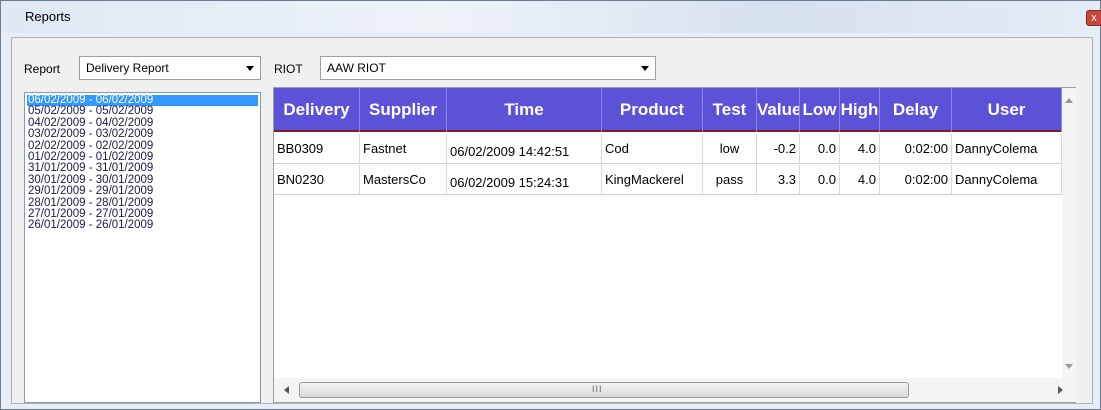 This screenshot has height=410, width=1101. Describe the element at coordinates (597, 389) in the screenshot. I see `scroll-grip: III` at that location.